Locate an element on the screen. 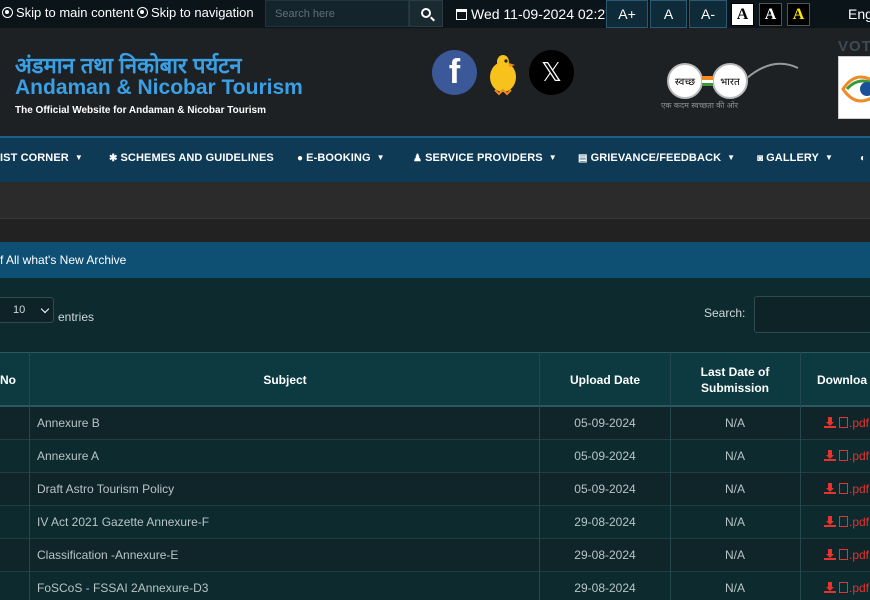  site-search is located at coordinates (354, 13).